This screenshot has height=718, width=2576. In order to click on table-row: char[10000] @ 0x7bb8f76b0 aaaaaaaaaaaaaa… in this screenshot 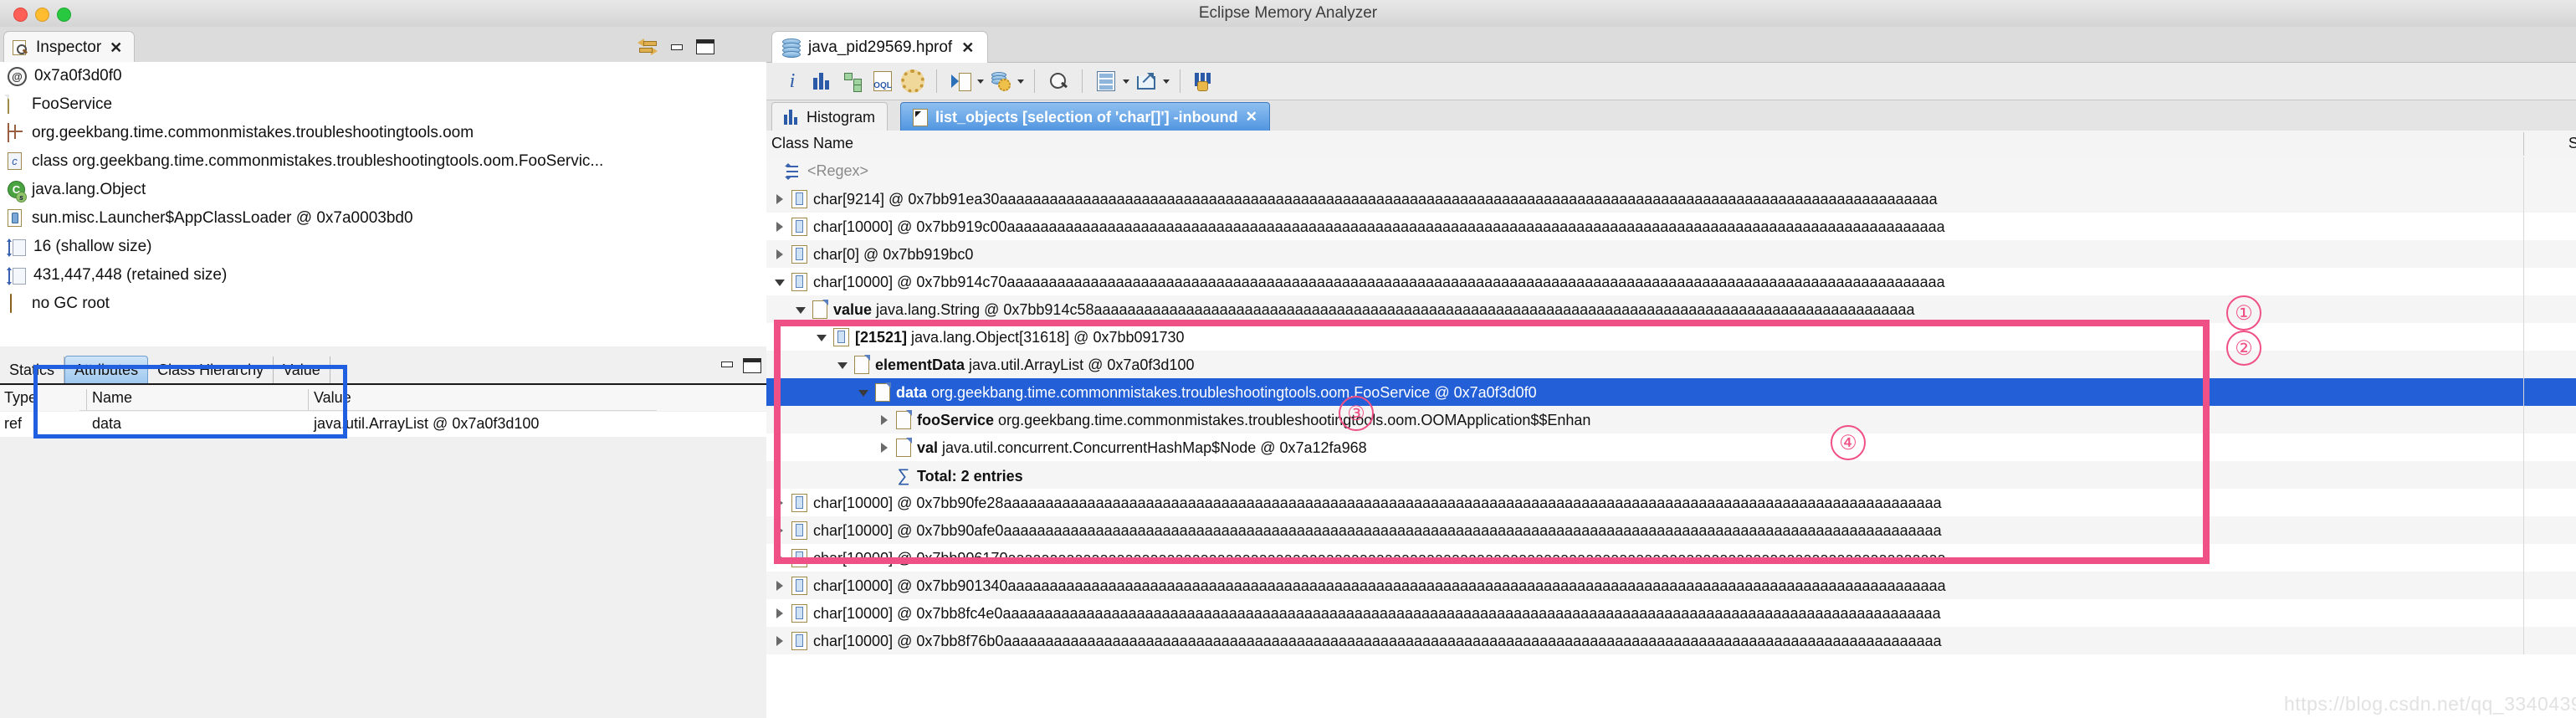, I will do `click(1671, 640)`.